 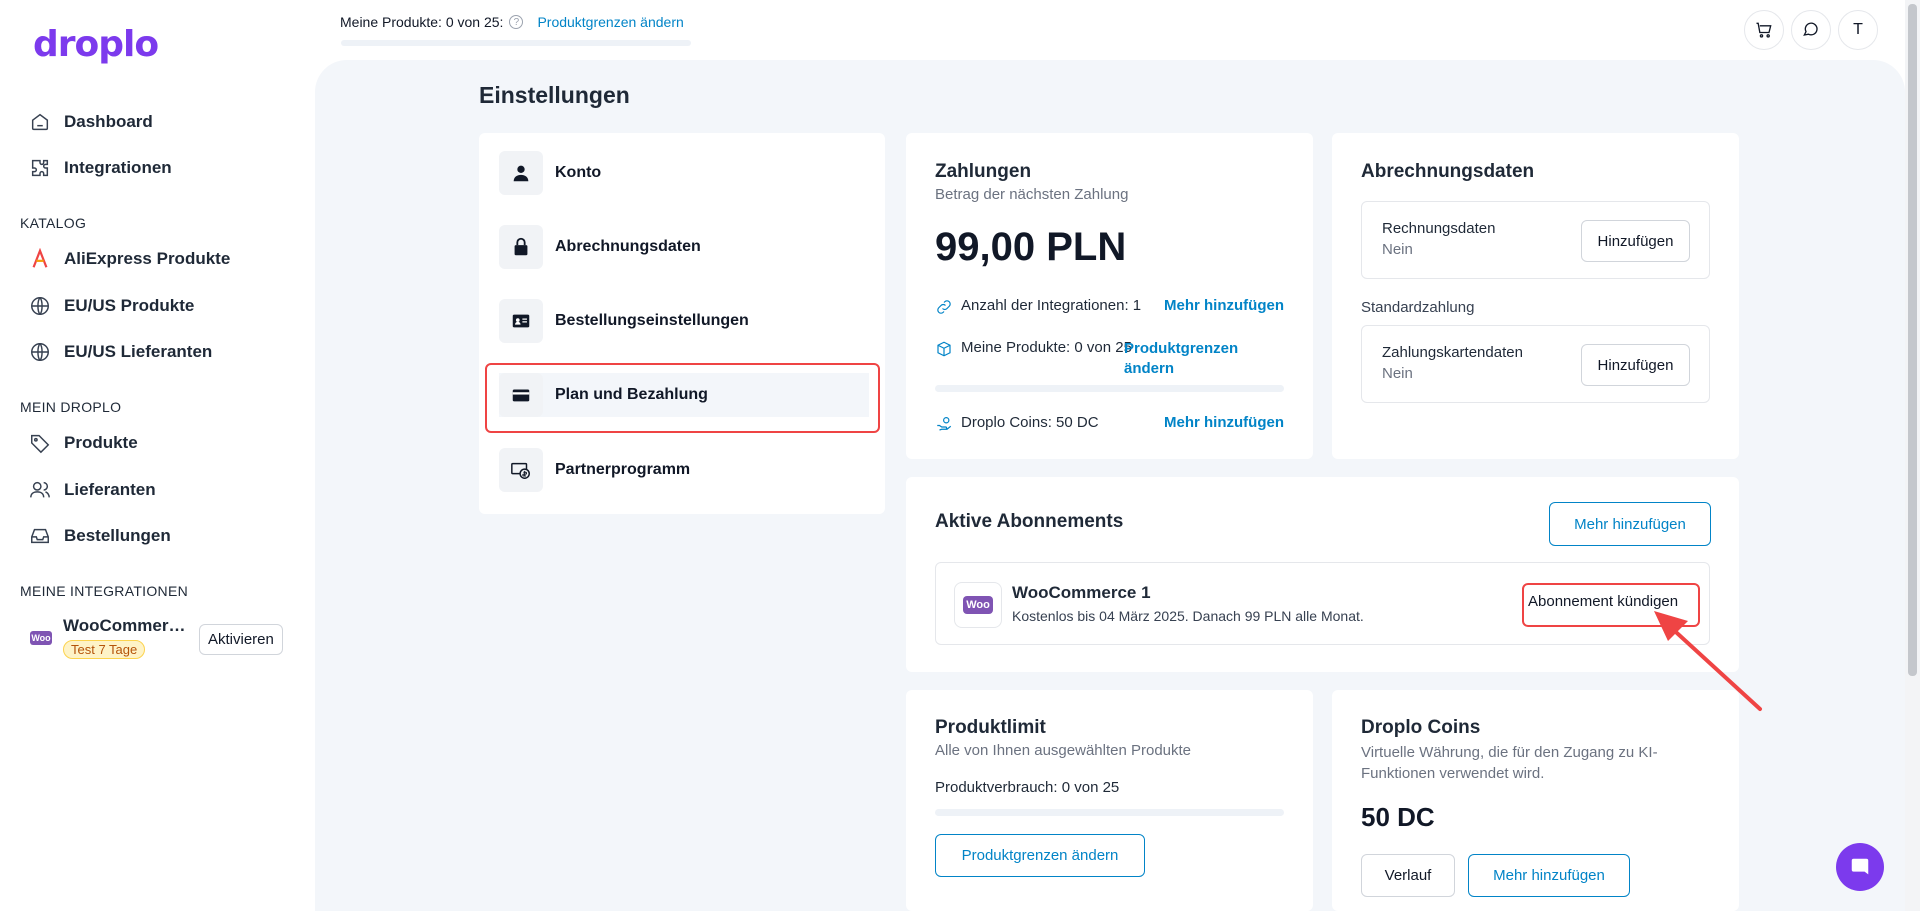 What do you see at coordinates (1630, 524) in the screenshot?
I see `add-subscription-button: Mehr hinzufügen` at bounding box center [1630, 524].